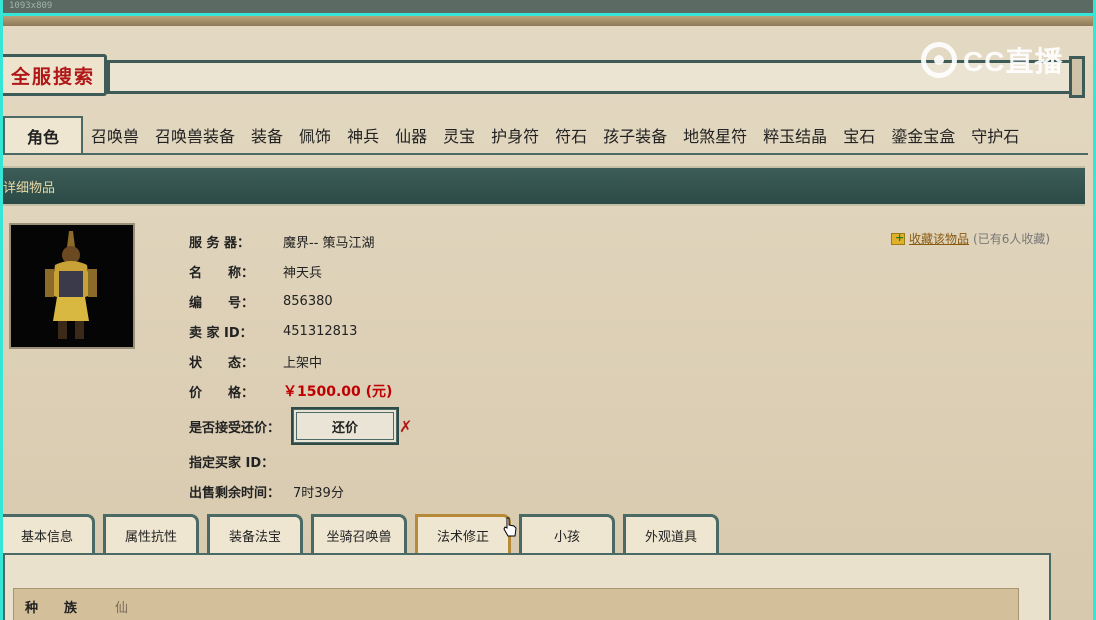 This screenshot has width=1096, height=620. What do you see at coordinates (544, 186) in the screenshot?
I see `section-header: 详细物品` at bounding box center [544, 186].